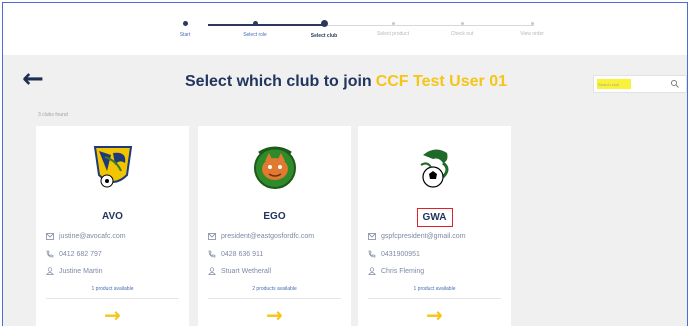  Describe the element at coordinates (441, 81) in the screenshot. I see `user-name: CCF Test User 01` at that location.